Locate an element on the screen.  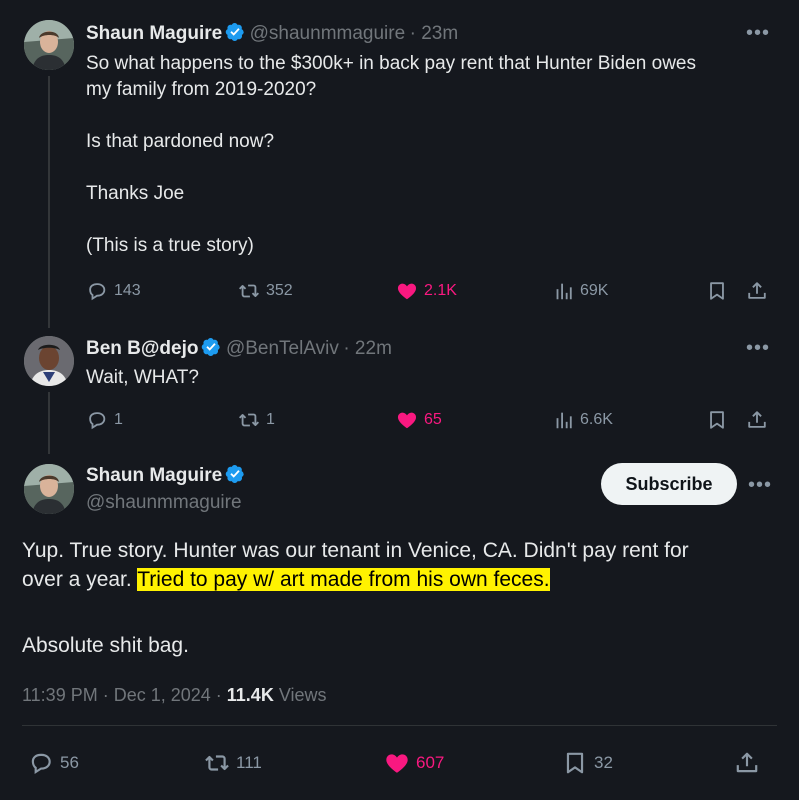
author-handle: @BenTelAviv is located at coordinates (282, 348).